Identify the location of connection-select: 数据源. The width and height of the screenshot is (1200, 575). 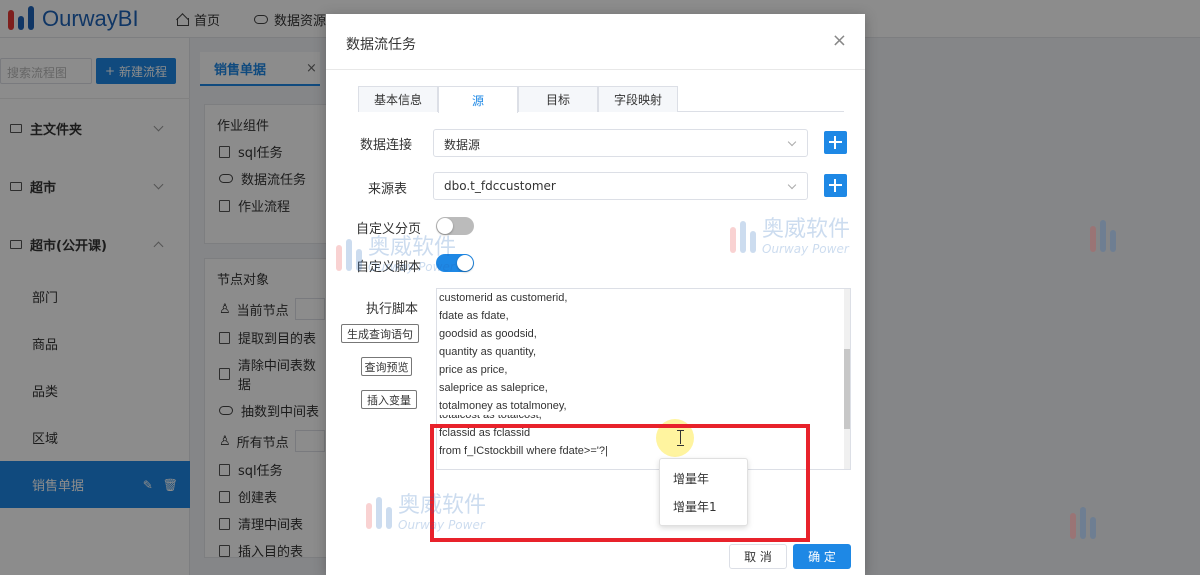
(620, 143).